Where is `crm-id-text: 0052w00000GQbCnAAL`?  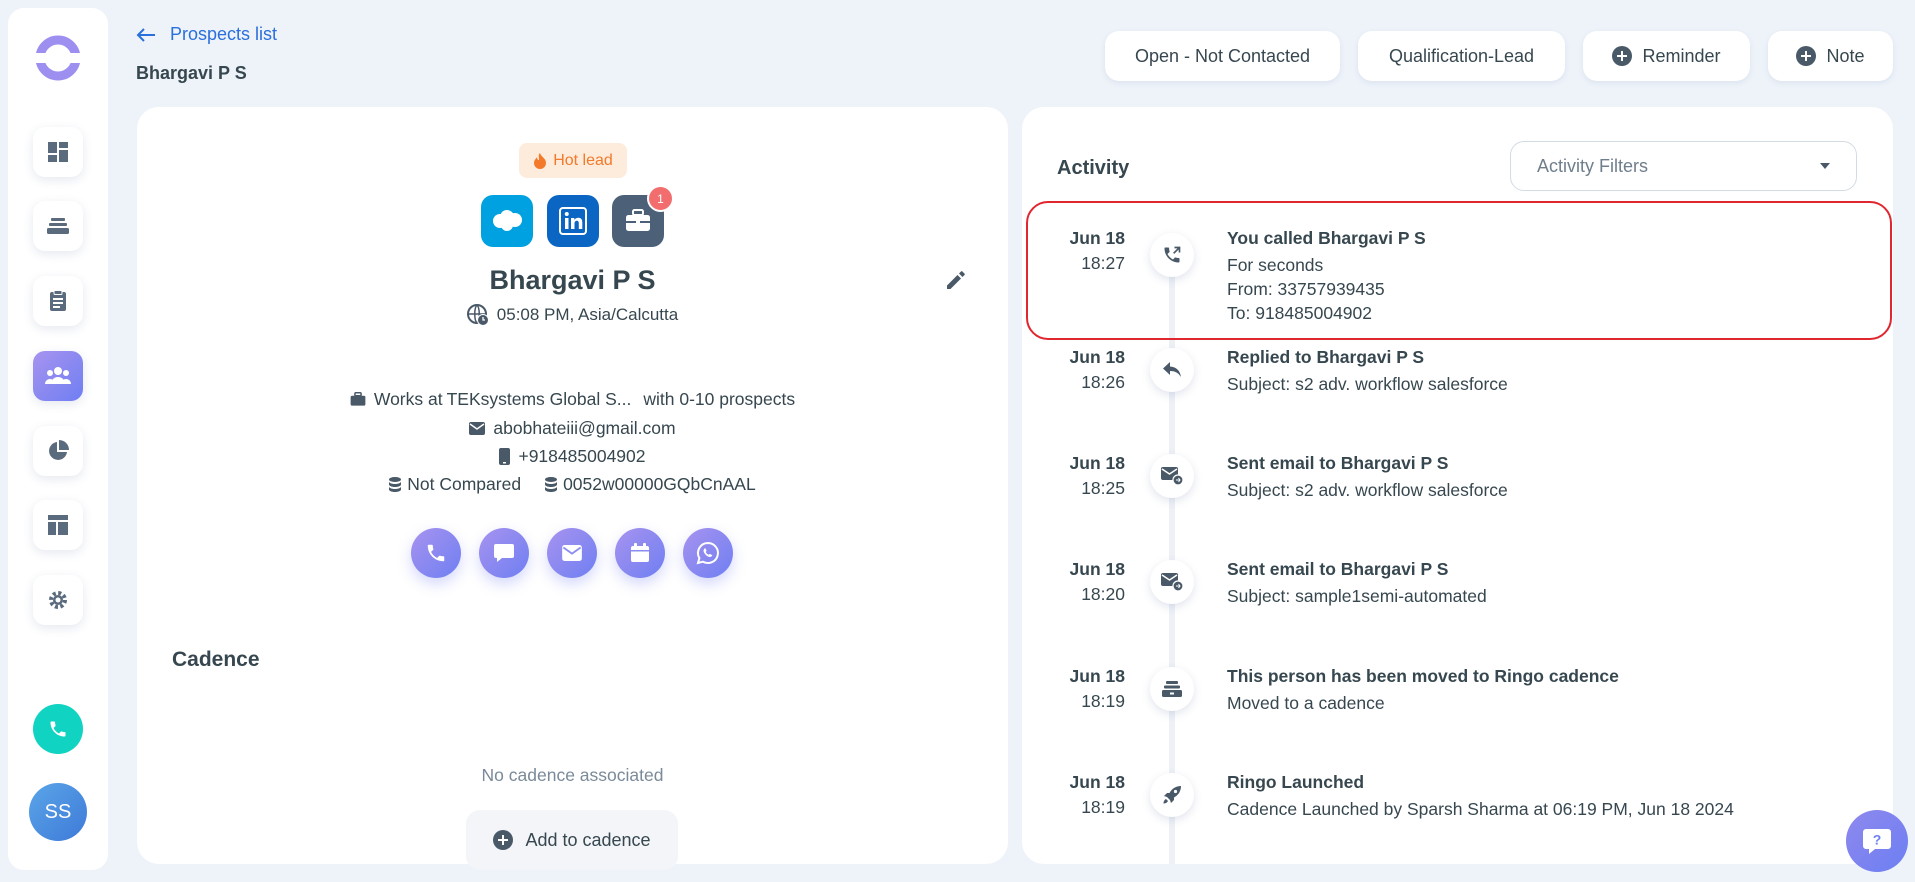 crm-id-text: 0052w00000GQbCnAAL is located at coordinates (659, 484).